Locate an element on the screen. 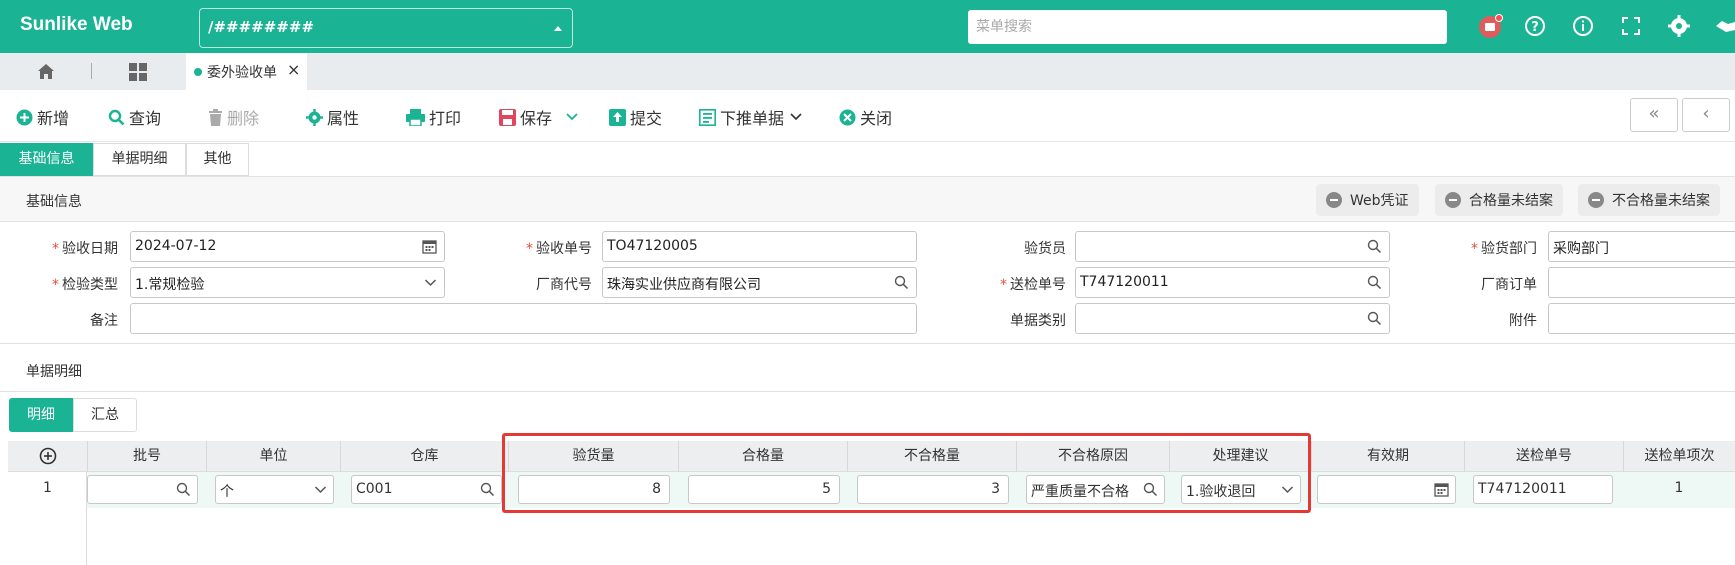 This screenshot has width=1735, height=565. col-batch: 批号 is located at coordinates (146, 456).